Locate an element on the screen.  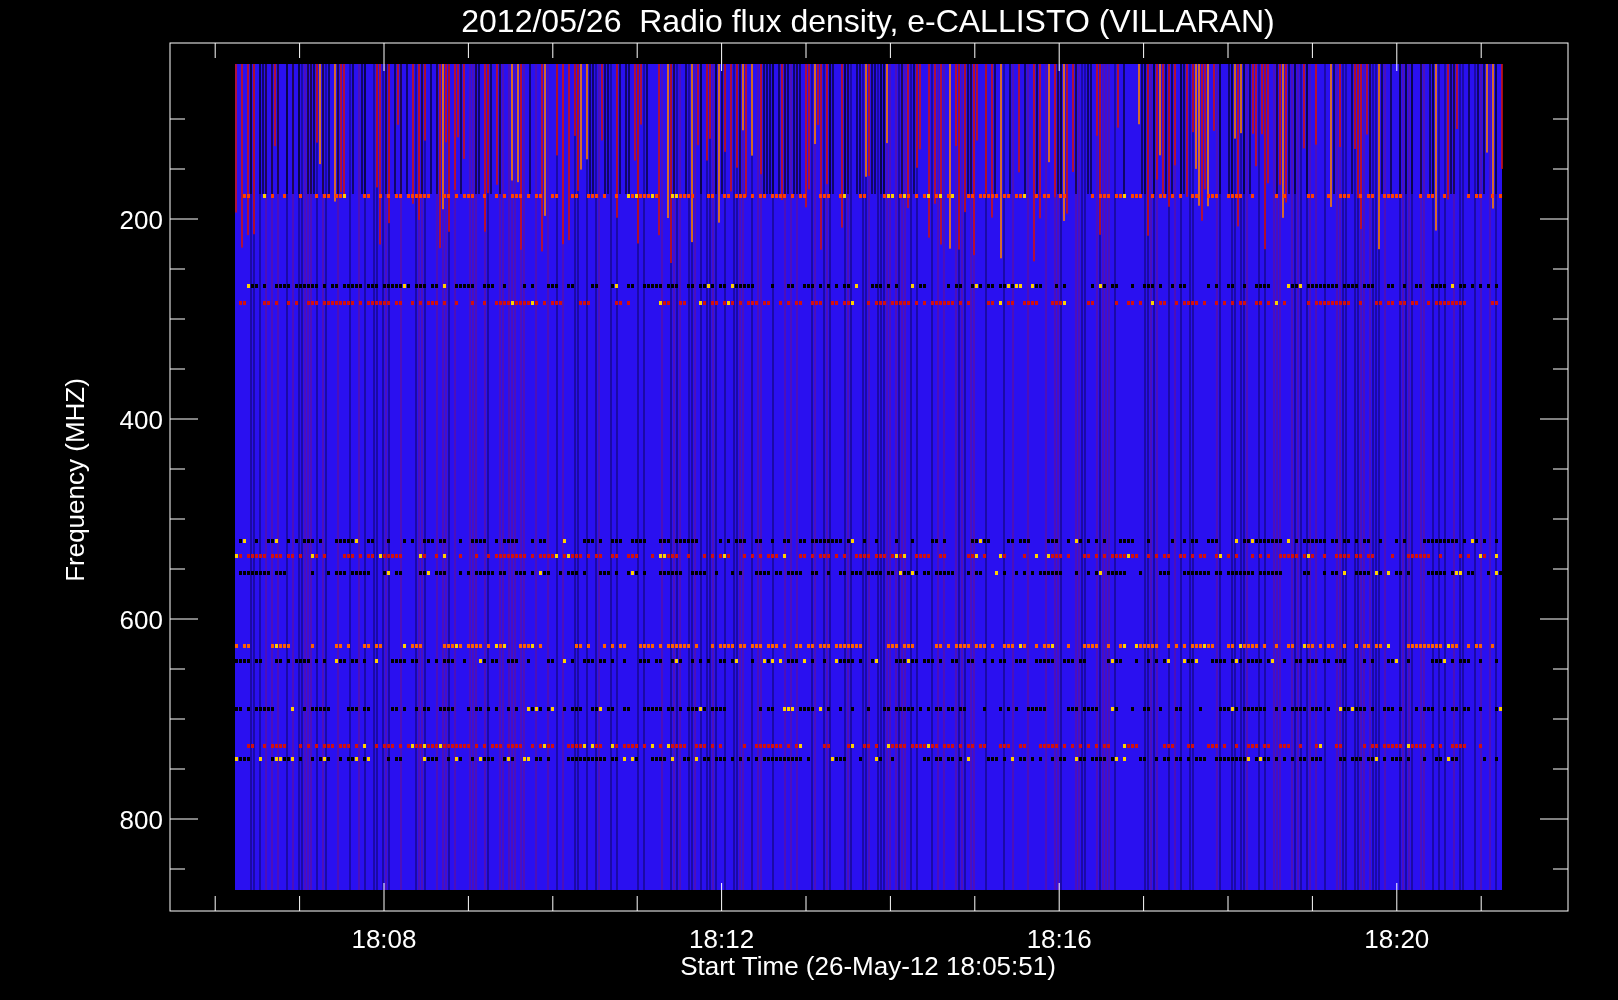
x-tick-label: 18:16 is located at coordinates (1059, 939).